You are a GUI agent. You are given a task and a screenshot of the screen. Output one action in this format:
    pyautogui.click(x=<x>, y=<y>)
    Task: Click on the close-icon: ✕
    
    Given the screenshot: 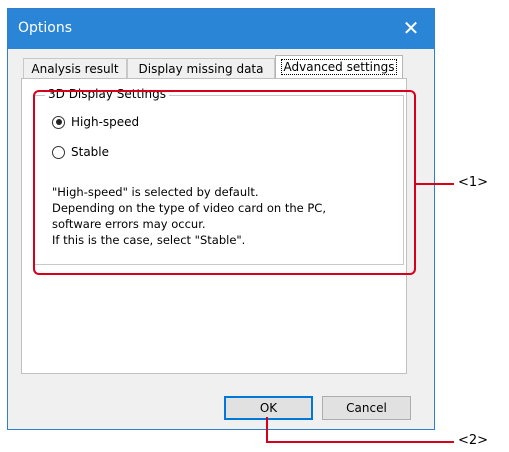 What is the action you would take?
    pyautogui.click(x=411, y=28)
    